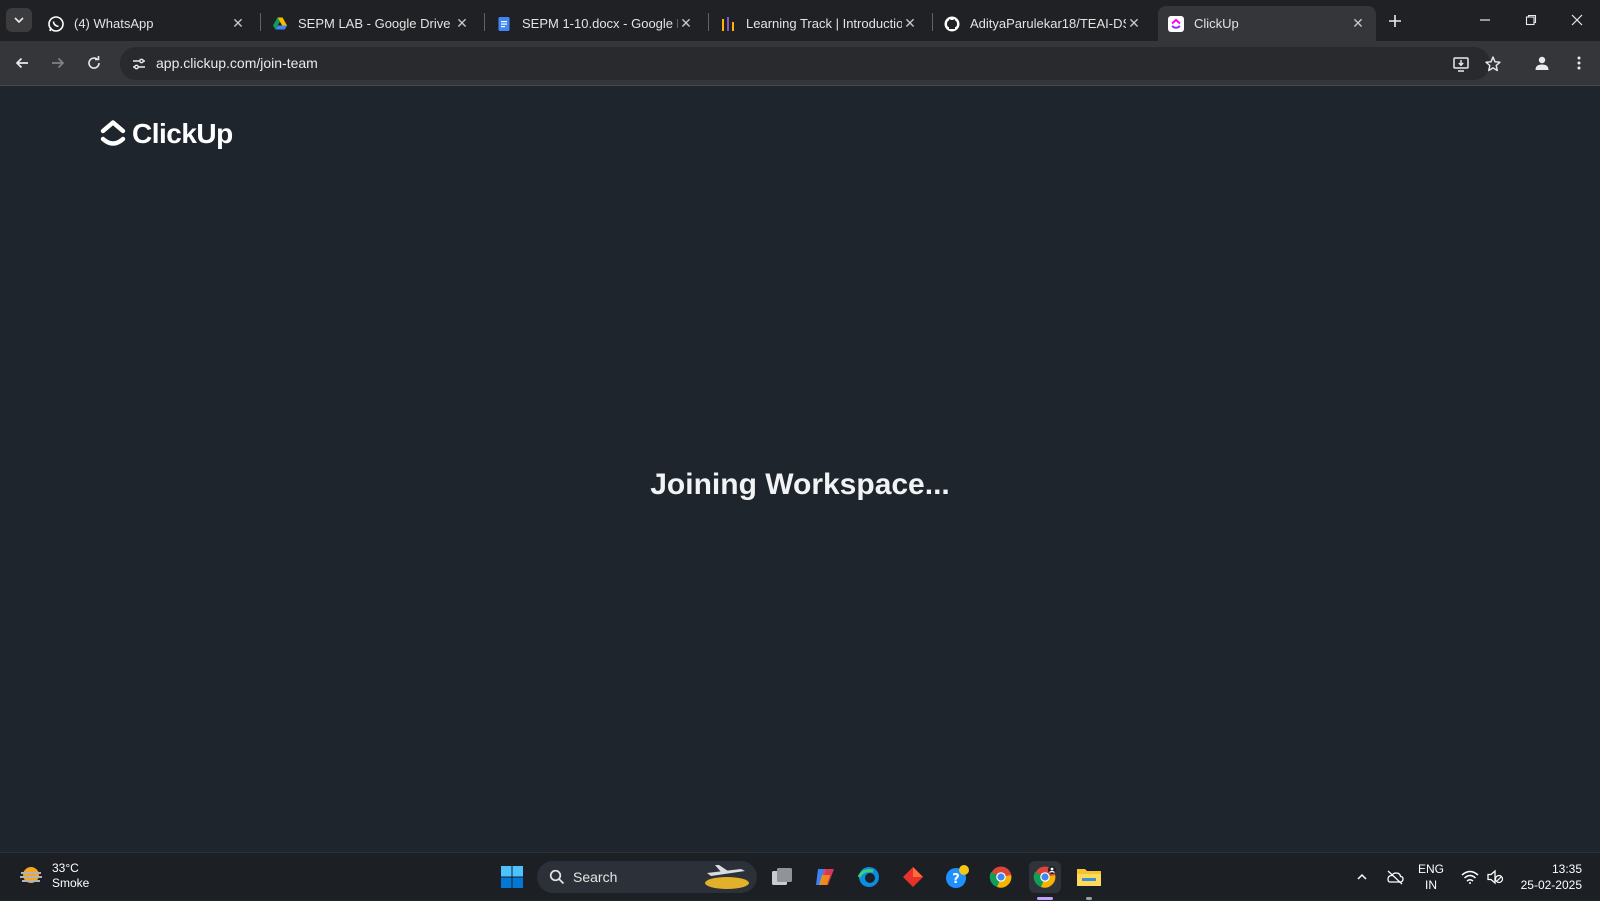 The image size is (1600, 901). I want to click on browser-toolbar: app.clickup.com/join-team, so click(800, 63).